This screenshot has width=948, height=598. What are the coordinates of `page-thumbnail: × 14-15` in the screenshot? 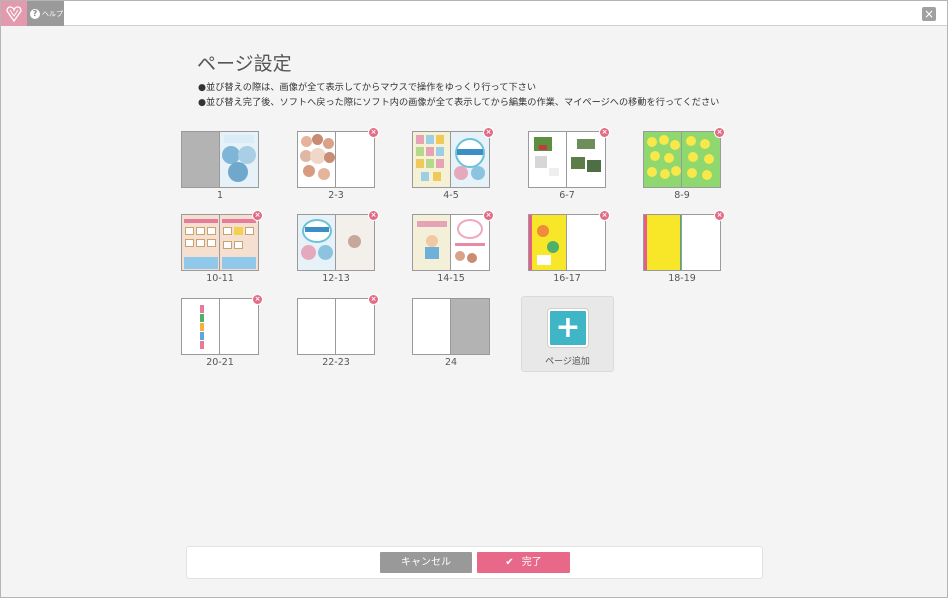 It's located at (453, 247).